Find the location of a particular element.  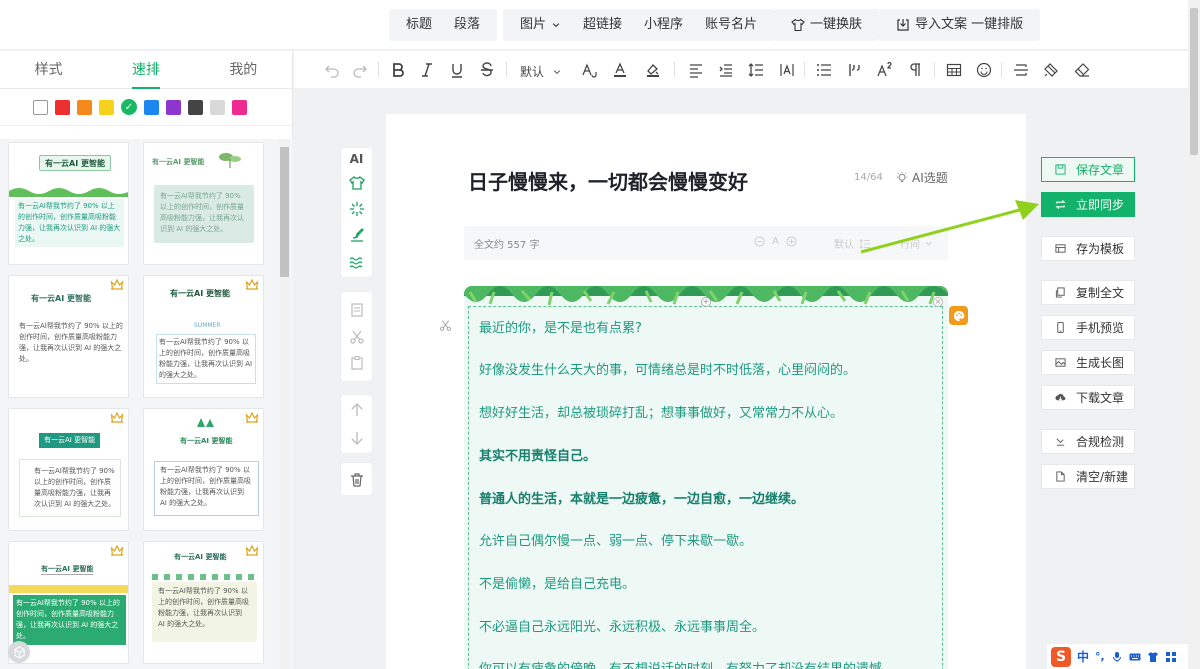

divider-icon is located at coordinates (1021, 70).